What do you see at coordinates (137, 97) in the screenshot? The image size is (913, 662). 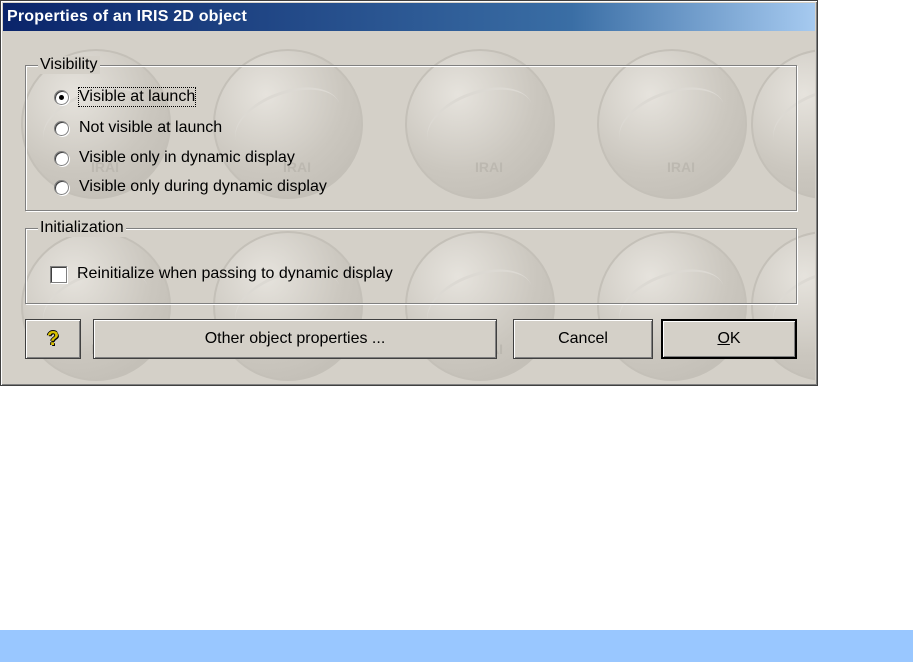 I see `radio-label: Visible at launch` at bounding box center [137, 97].